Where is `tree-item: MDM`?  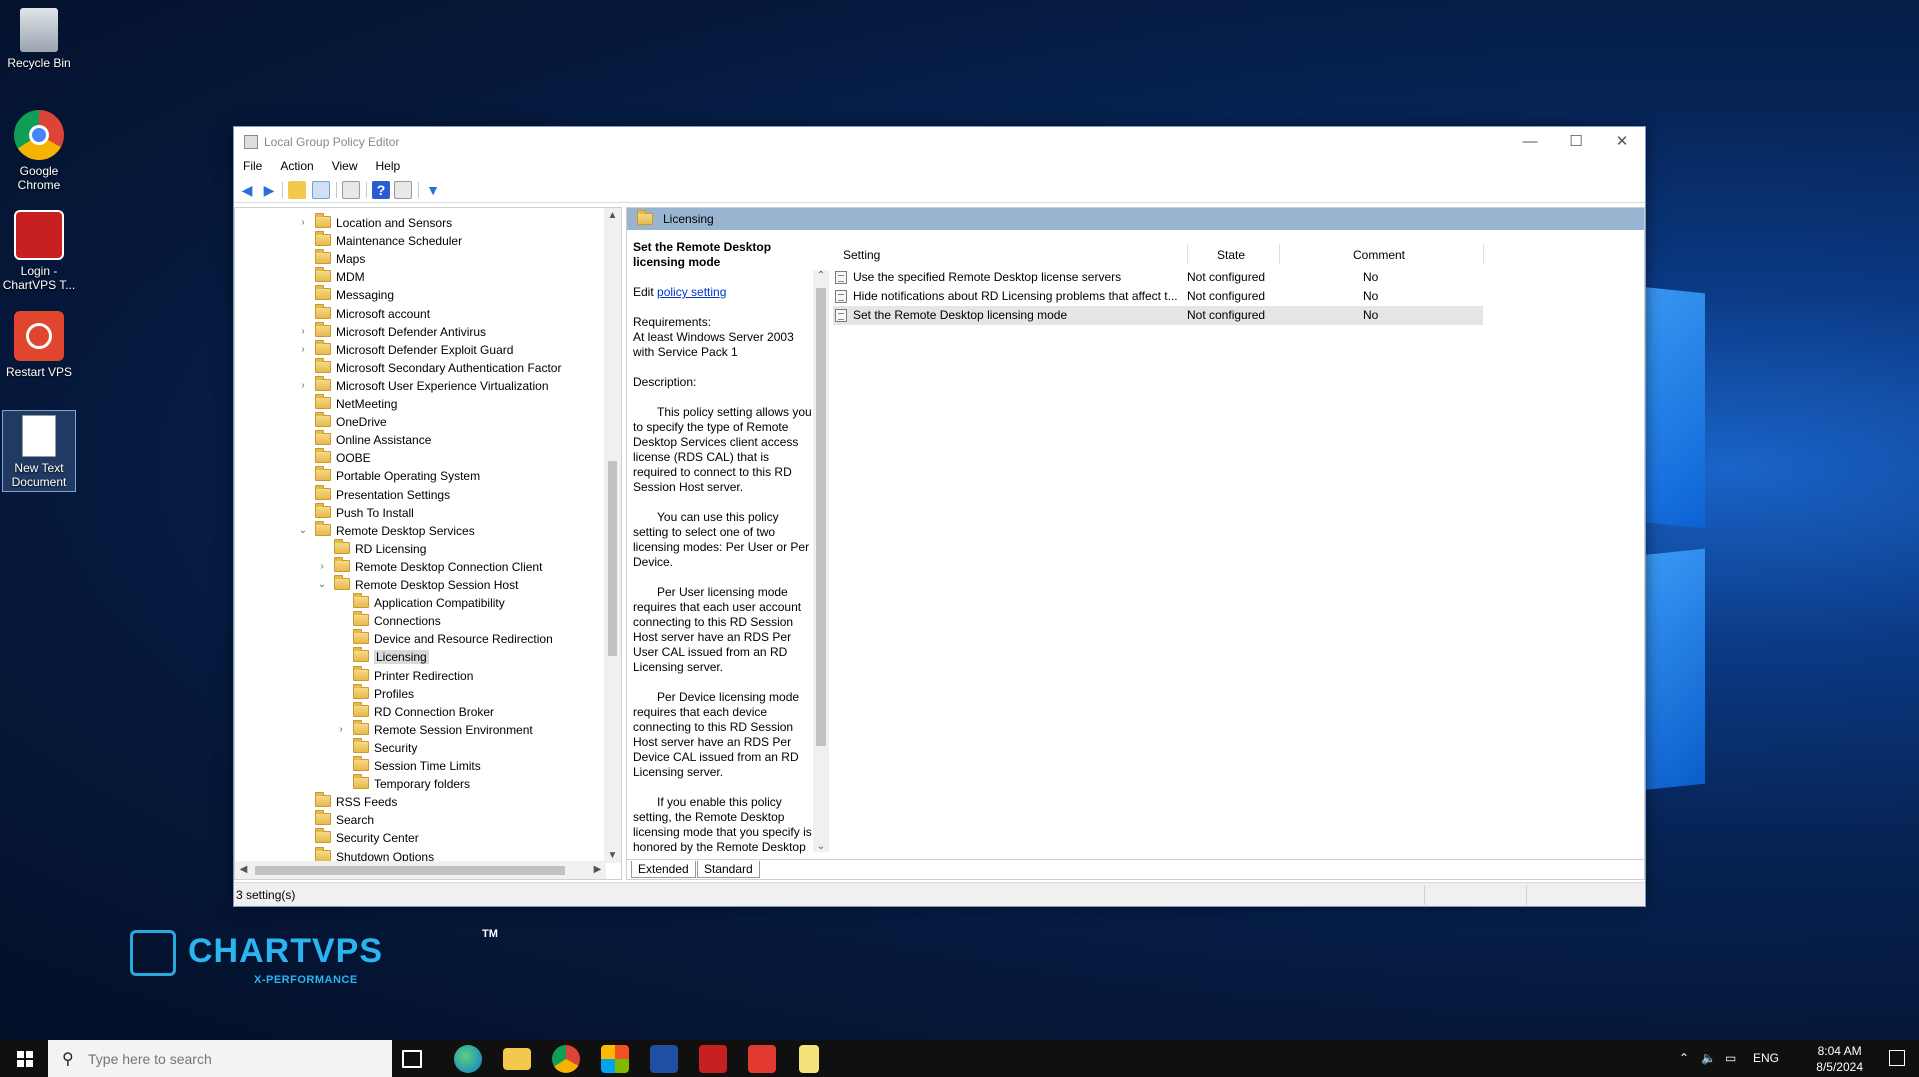 tree-item: MDM is located at coordinates (340, 276).